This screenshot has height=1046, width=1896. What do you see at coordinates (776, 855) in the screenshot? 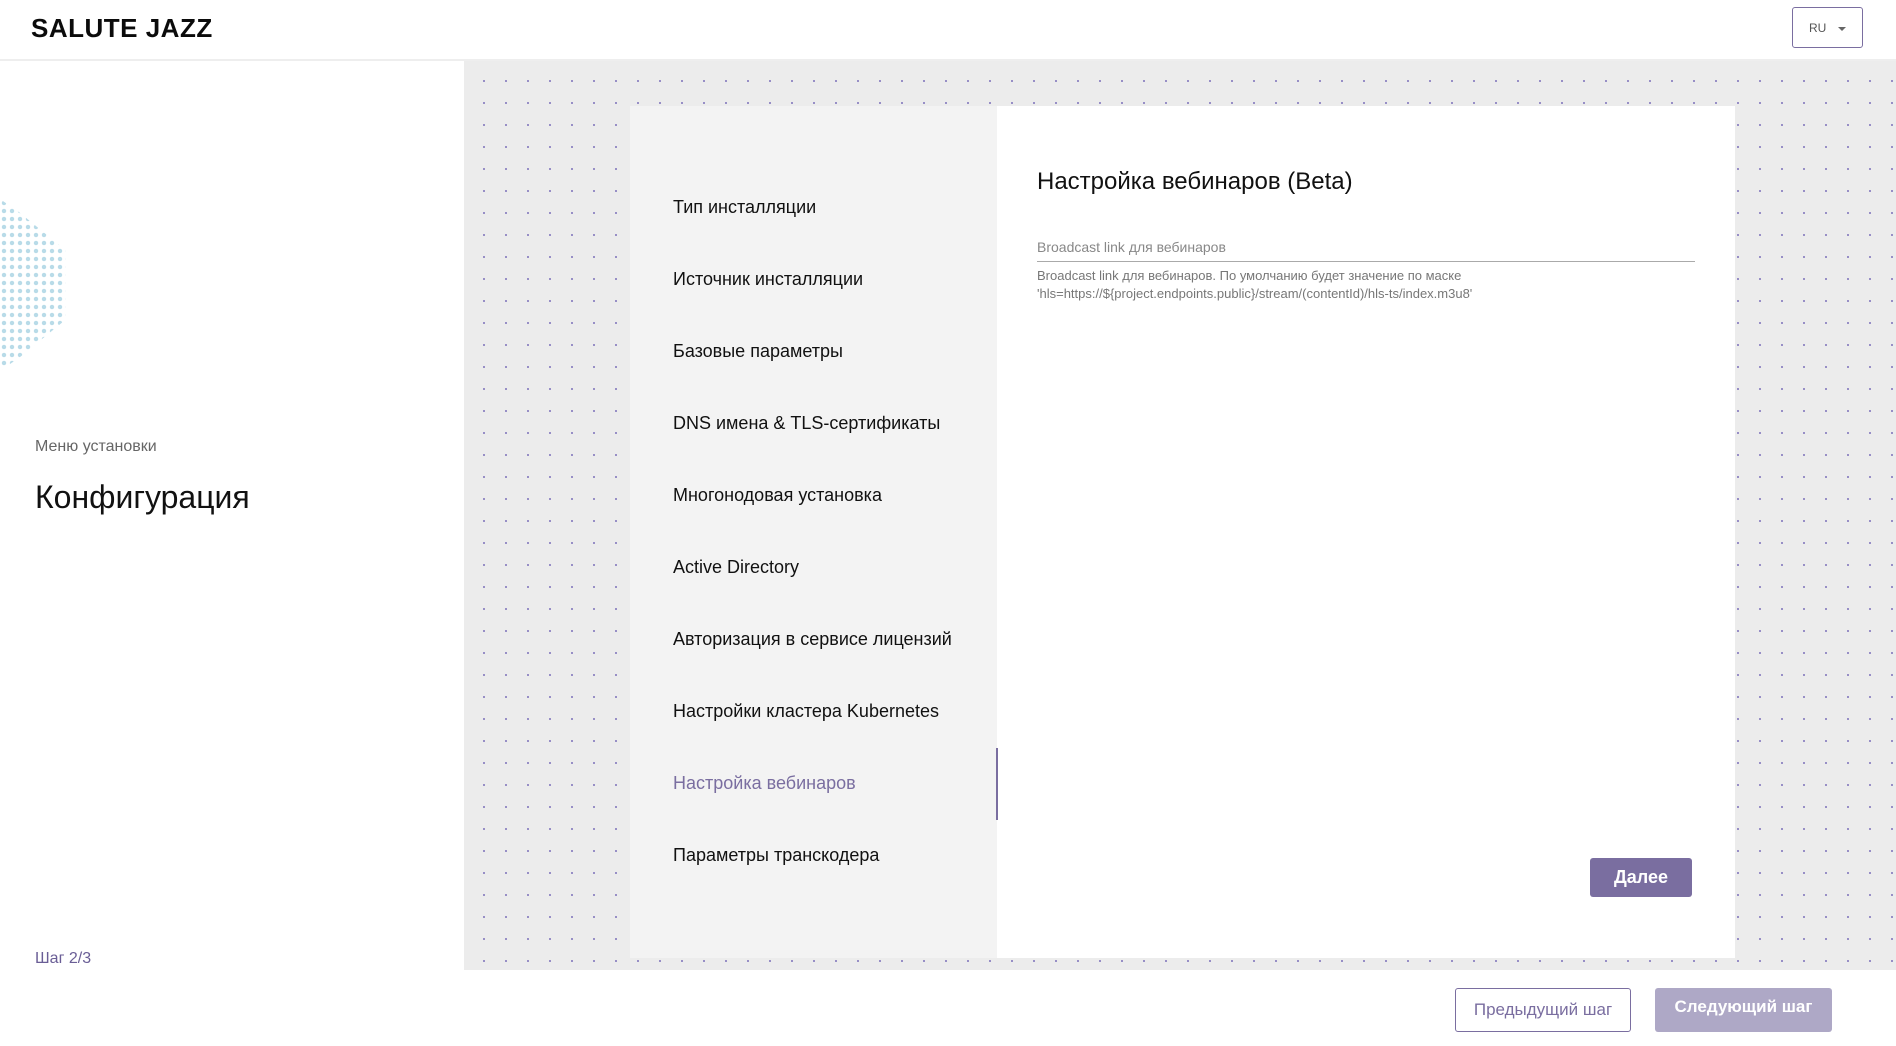
I see `nav-item: Параметры транскодера` at bounding box center [776, 855].